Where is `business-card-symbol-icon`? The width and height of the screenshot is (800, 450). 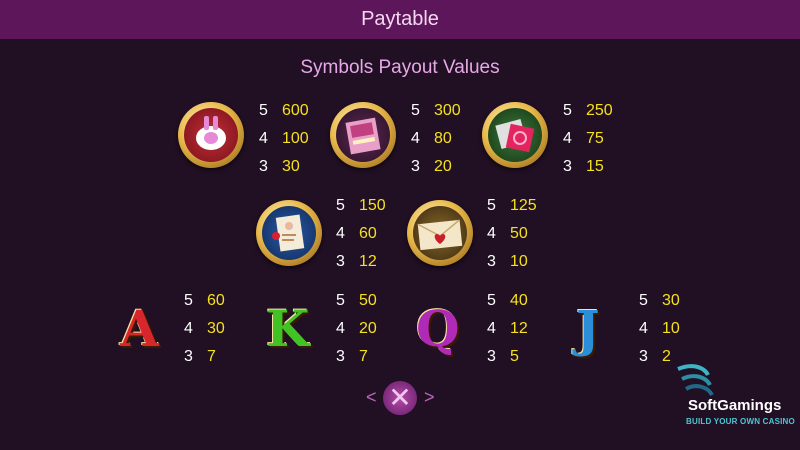 business-card-symbol-icon is located at coordinates (289, 233).